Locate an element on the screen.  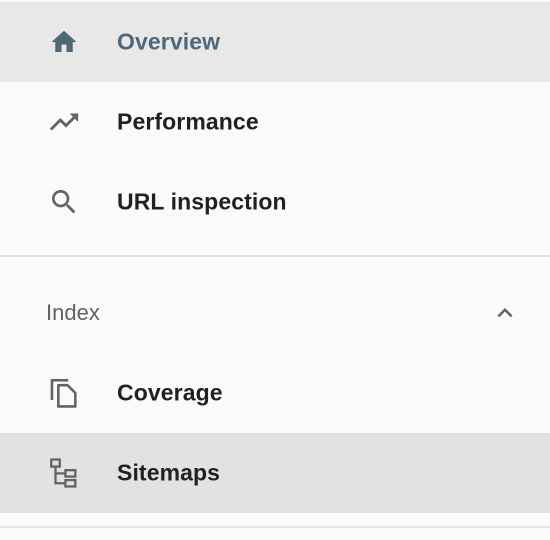
sidebar-item-url-inspection: URL inspection is located at coordinates (275, 202).